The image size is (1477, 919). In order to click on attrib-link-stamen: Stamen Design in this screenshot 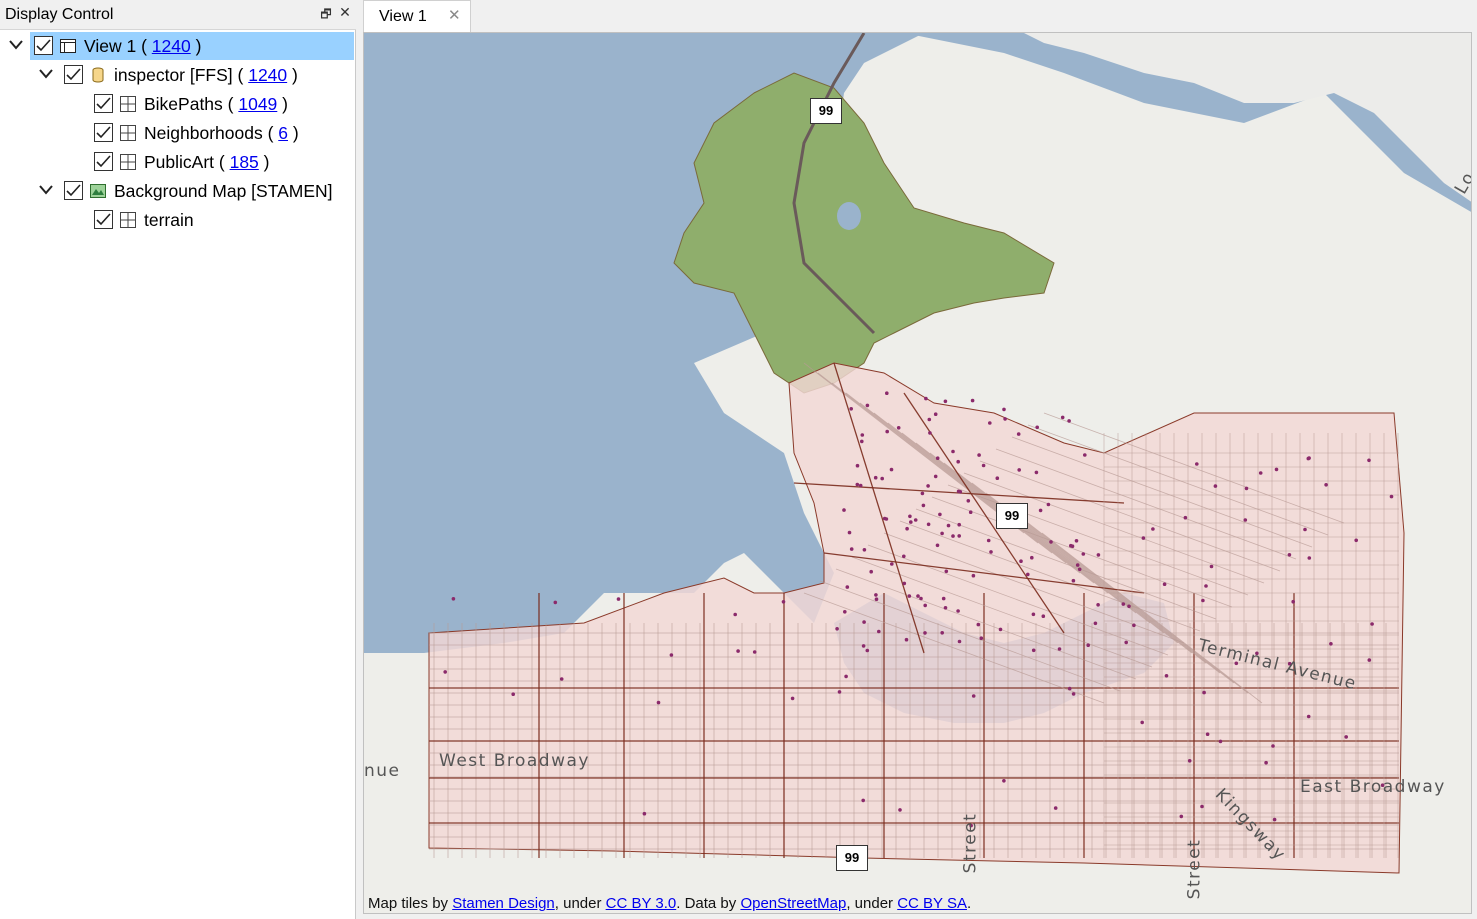, I will do `click(503, 903)`.